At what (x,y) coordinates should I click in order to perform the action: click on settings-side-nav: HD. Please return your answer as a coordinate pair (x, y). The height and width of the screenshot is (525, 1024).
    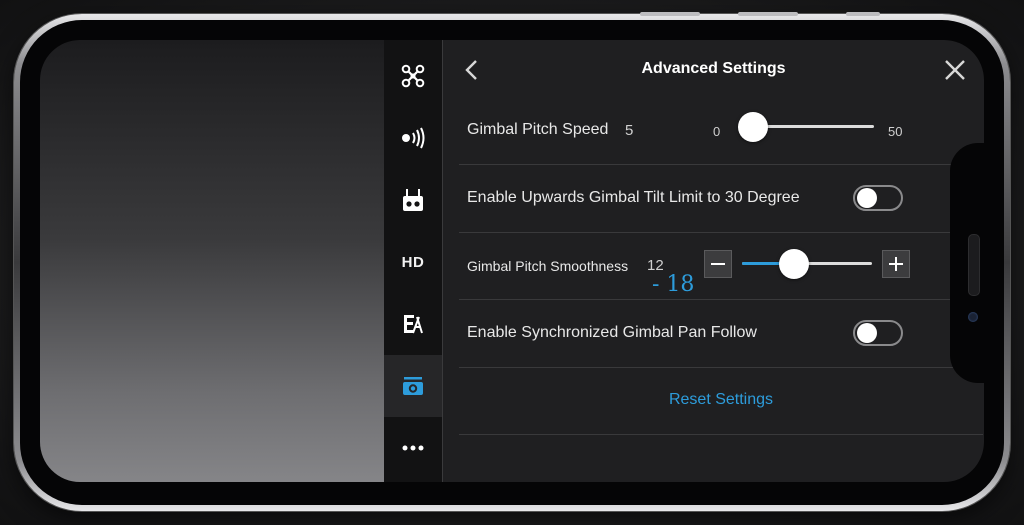
    Looking at the image, I should click on (413, 261).